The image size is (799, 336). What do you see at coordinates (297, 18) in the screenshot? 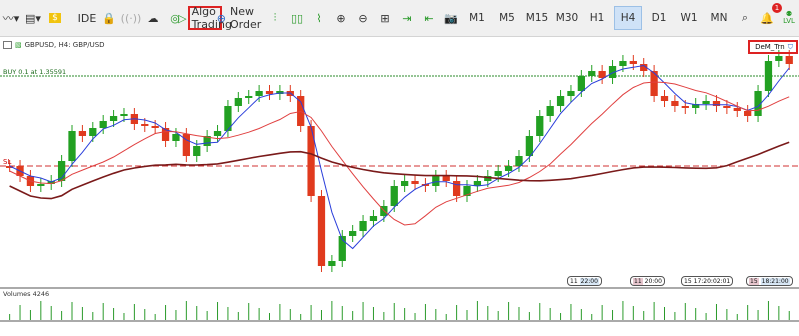
I see `candlestick-icon: ▯▯` at bounding box center [297, 18].